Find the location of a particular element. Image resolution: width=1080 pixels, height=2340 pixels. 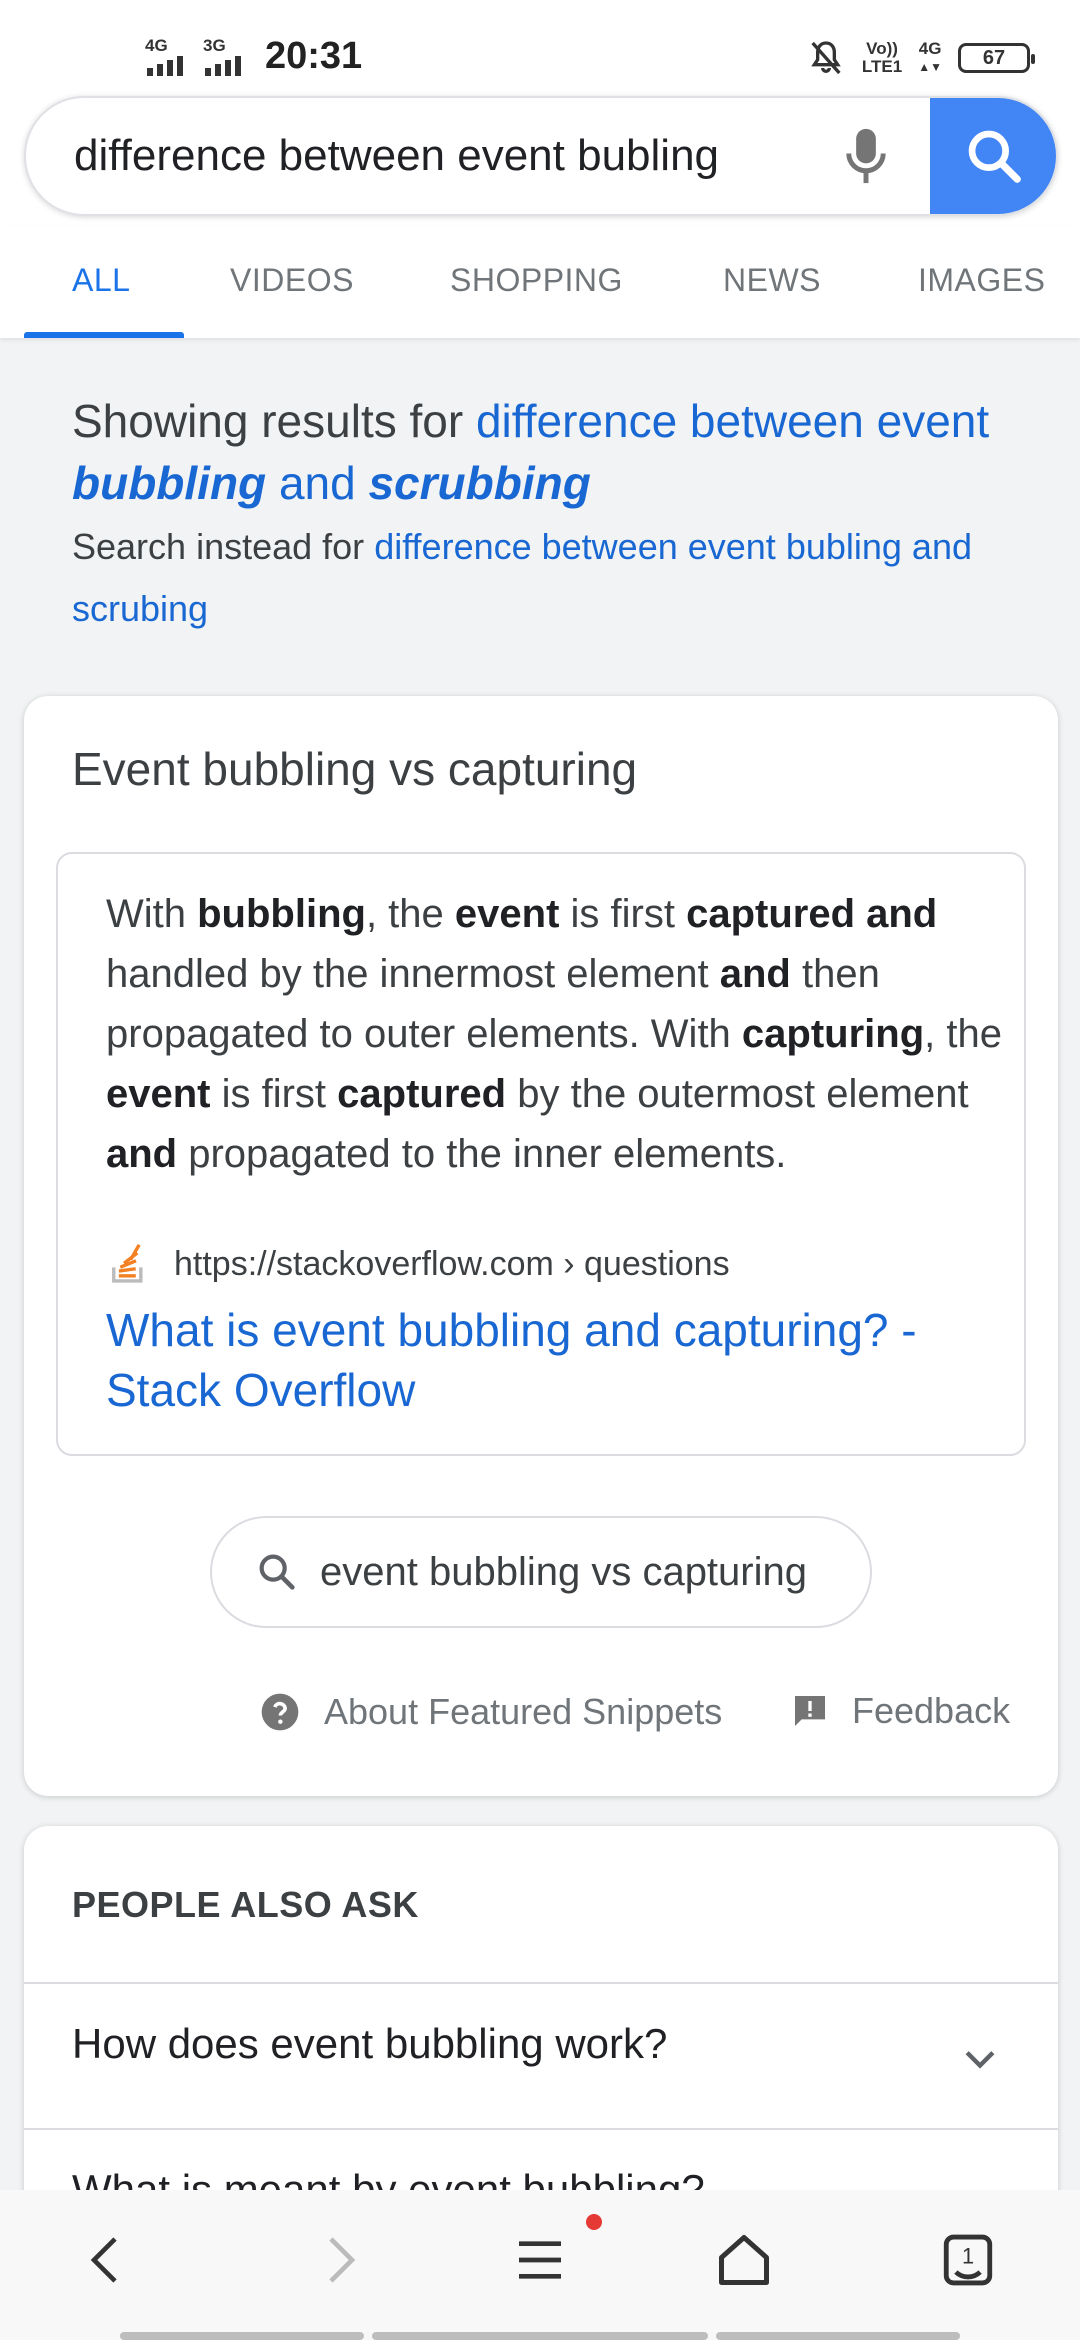

related-search-chip: event bubbling vs capturing is located at coordinates (541, 1572).